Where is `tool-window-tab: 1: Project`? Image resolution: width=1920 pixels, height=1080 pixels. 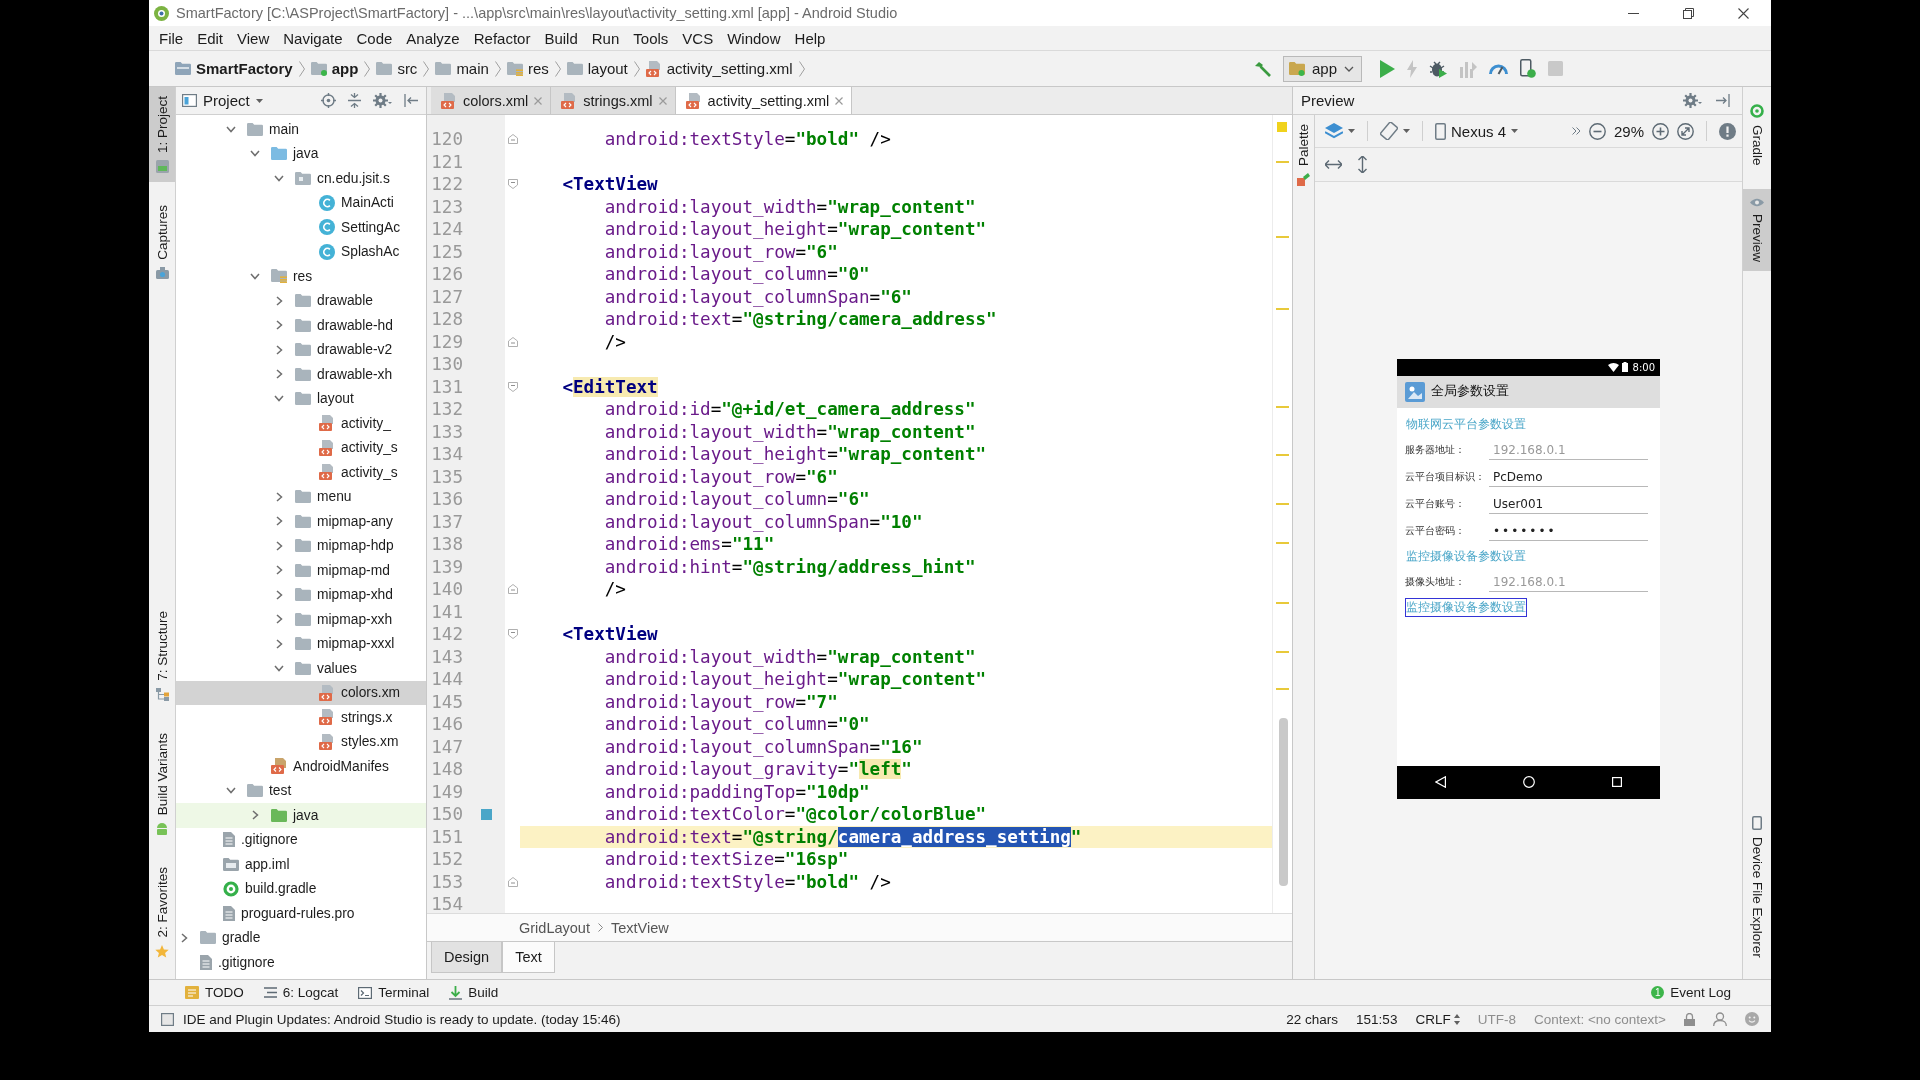
tool-window-tab: 1: Project is located at coordinates (162, 135).